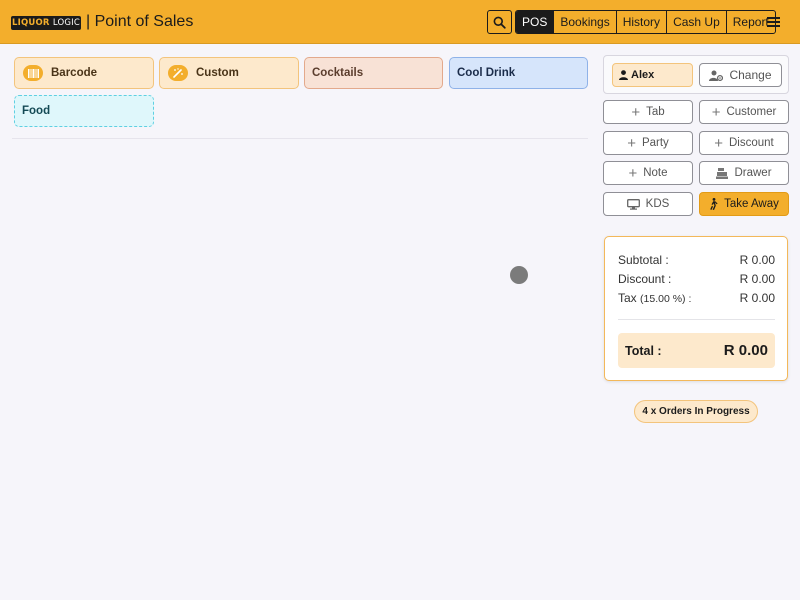 The height and width of the screenshot is (600, 800). I want to click on hamburger-icon, so click(773, 22).